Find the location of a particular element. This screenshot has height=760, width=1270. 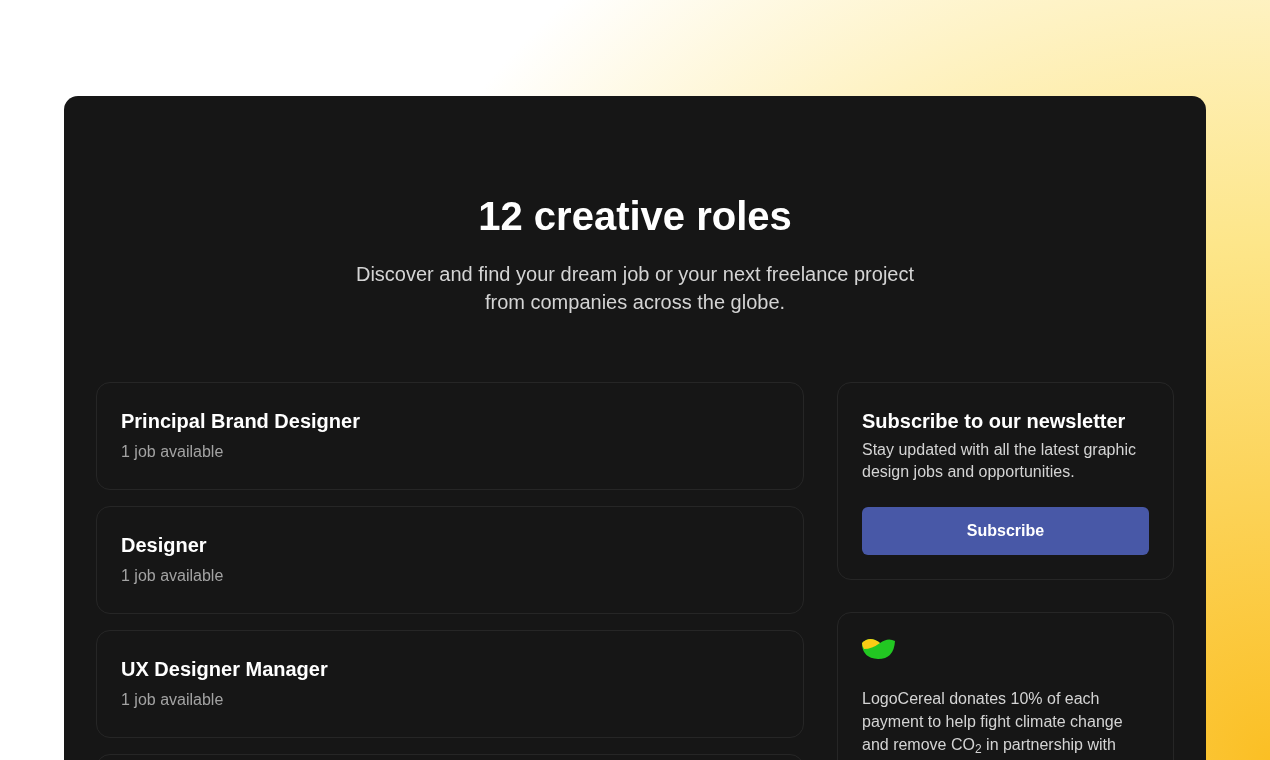

donation-text: LogoCereal donates 10% of each payment to help fight climate change and remove CO$_{2}$ in partnership with is located at coordinates (993, 722).